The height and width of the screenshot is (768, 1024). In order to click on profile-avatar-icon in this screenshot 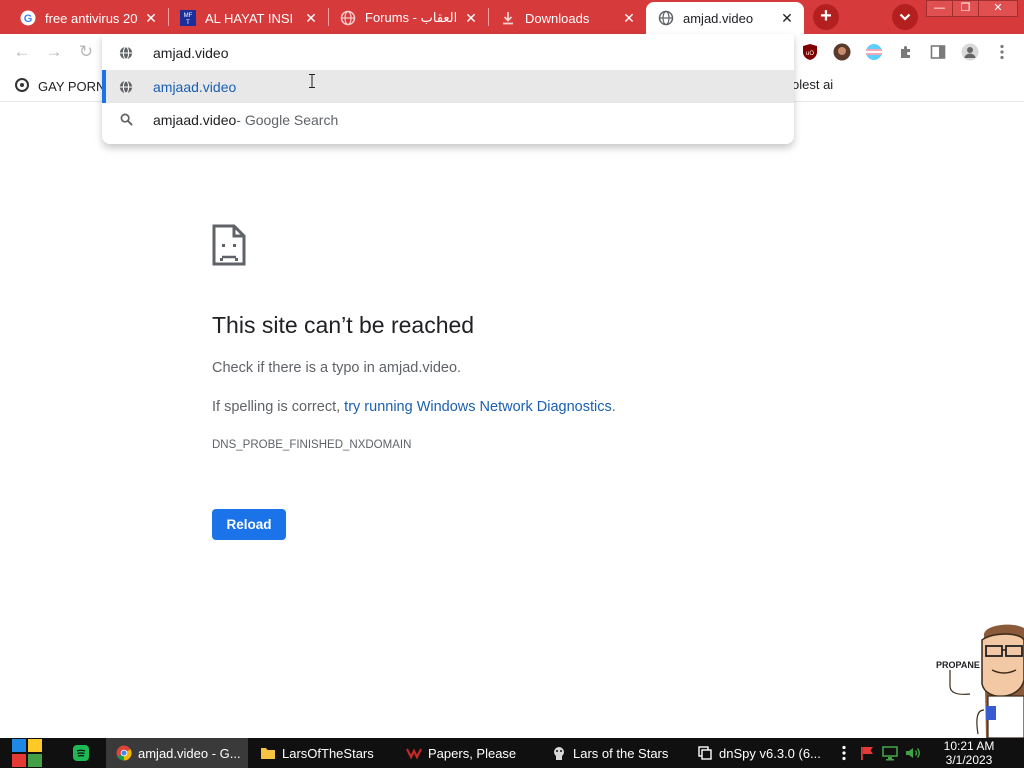, I will do `click(842, 52)`.